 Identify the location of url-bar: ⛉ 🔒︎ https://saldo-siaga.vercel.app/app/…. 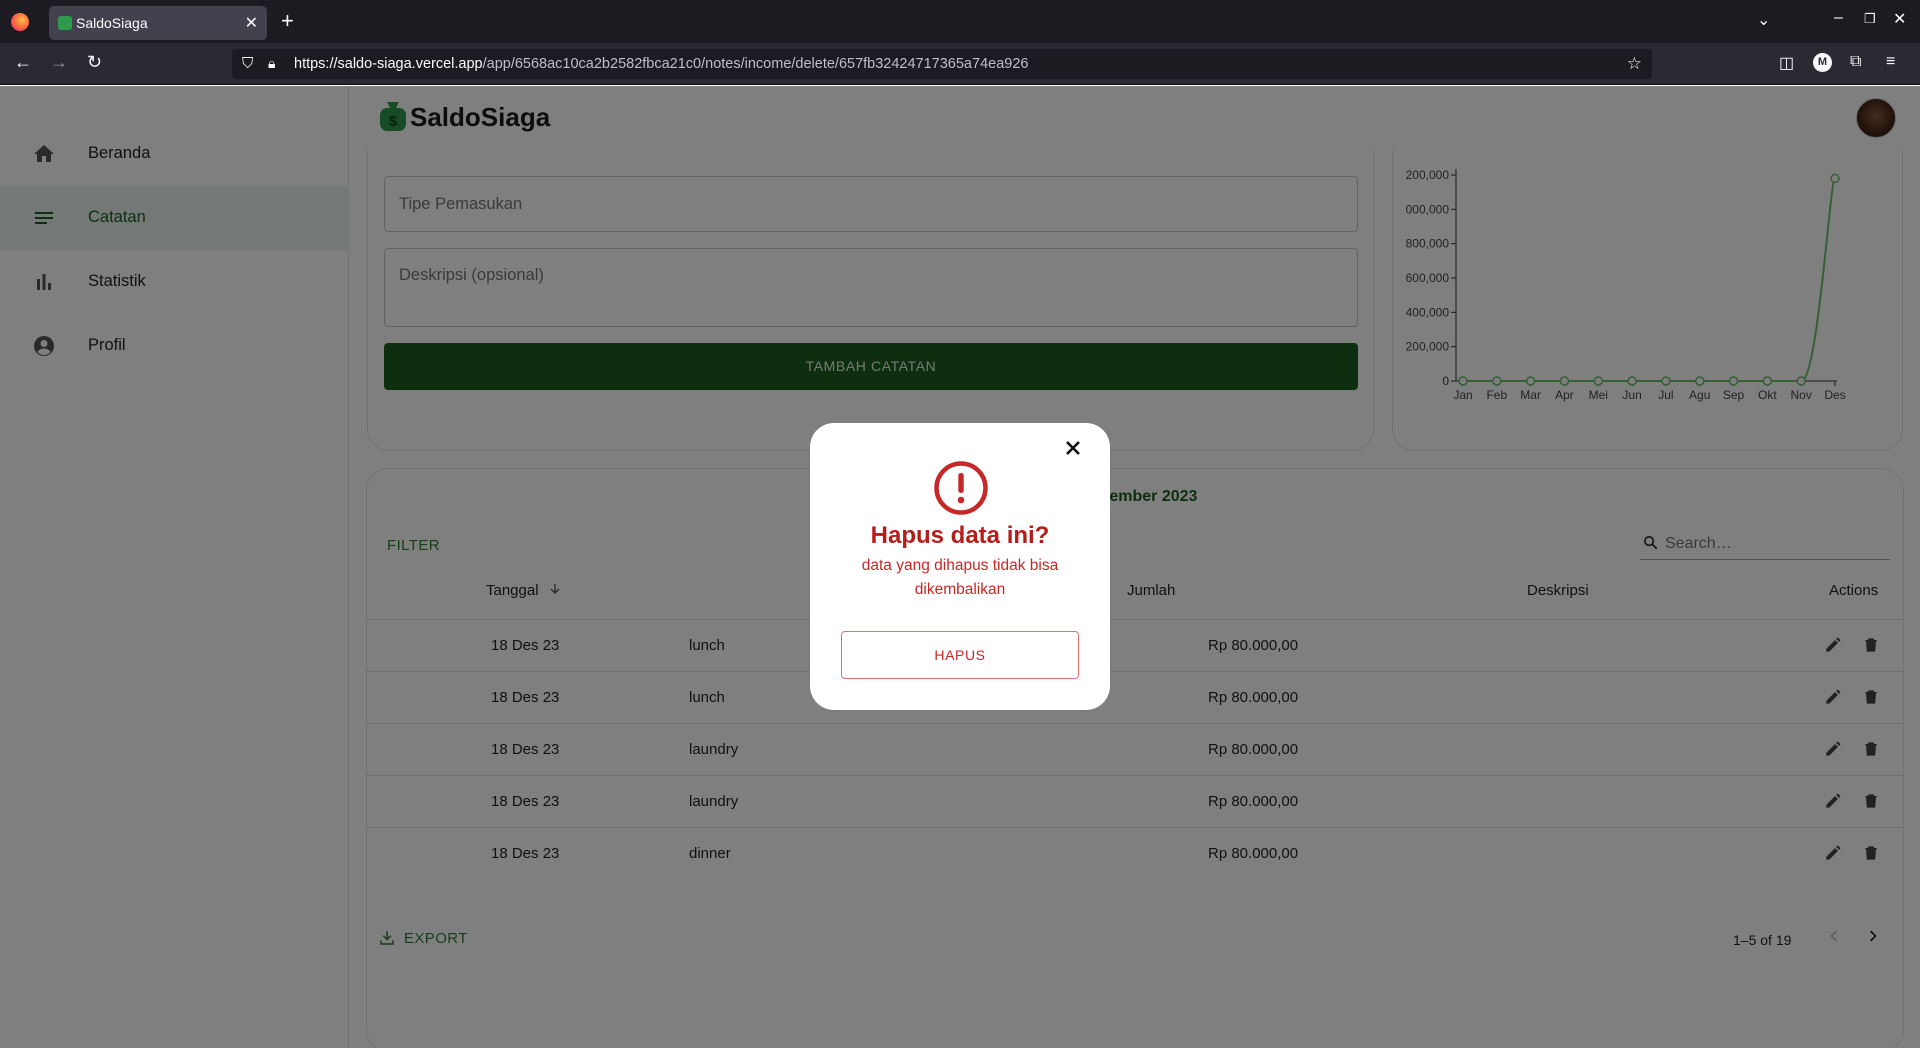
(942, 64).